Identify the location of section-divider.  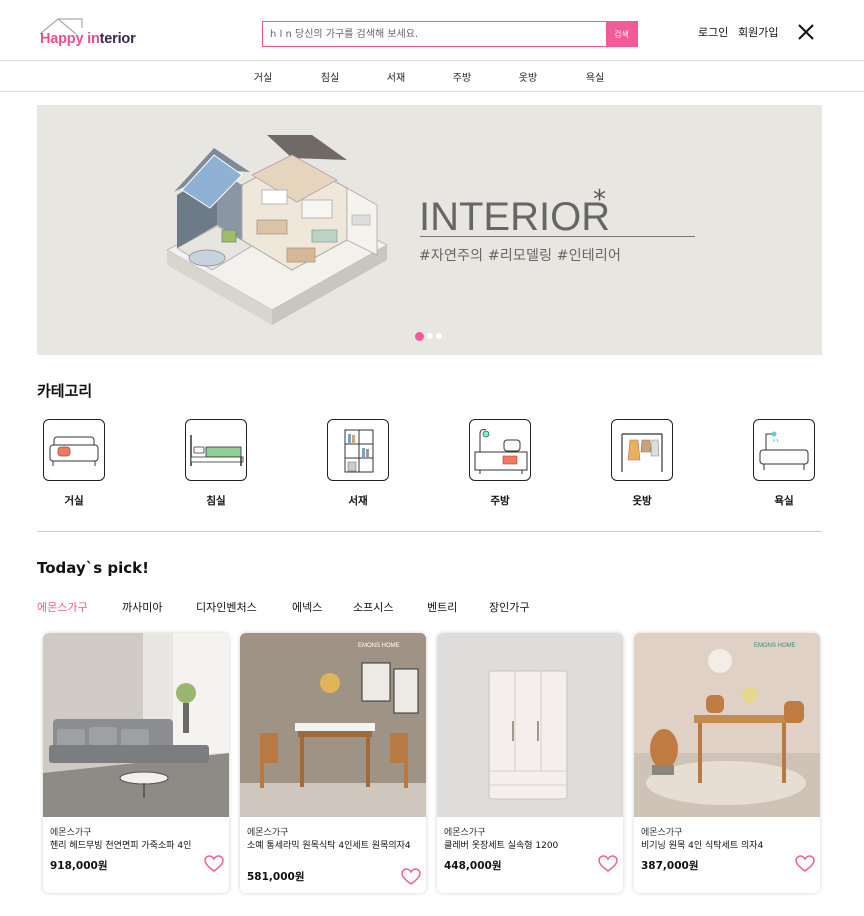
(429, 531).